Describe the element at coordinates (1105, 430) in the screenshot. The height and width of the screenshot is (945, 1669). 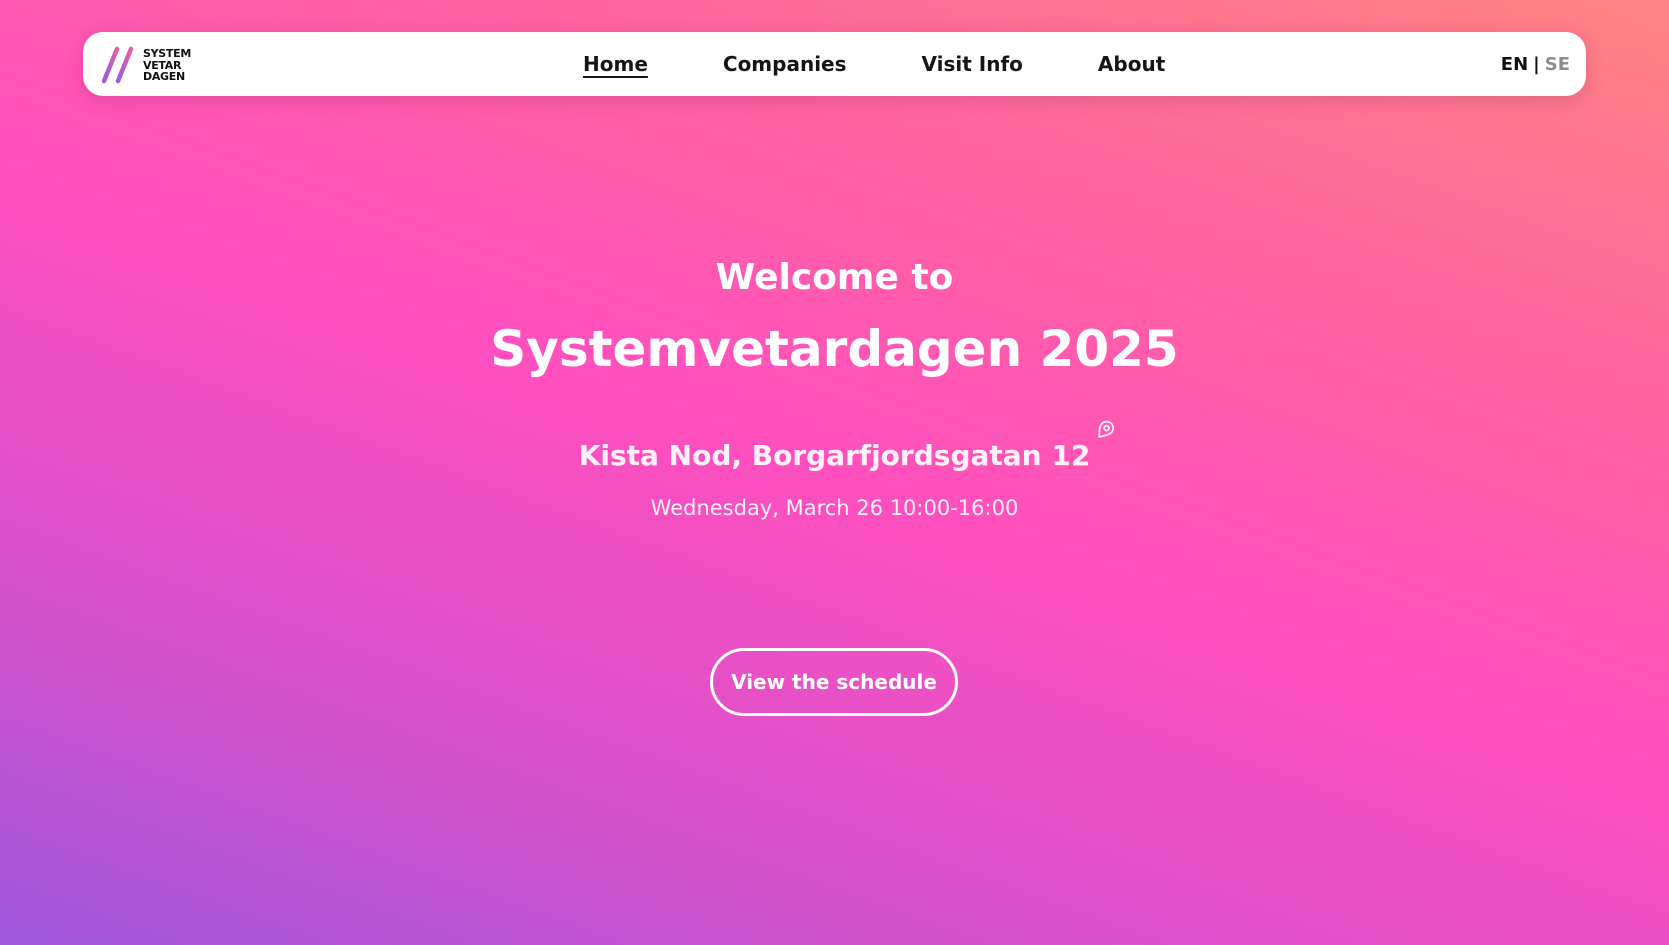
I see `location-pin-icon` at that location.